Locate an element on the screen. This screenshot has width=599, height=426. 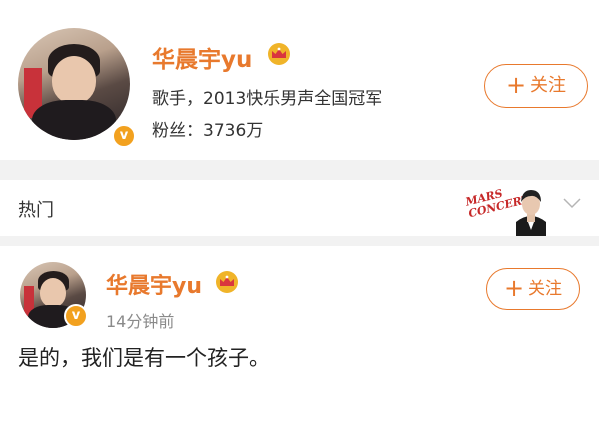
followers-label: 粉丝： is located at coordinates (177, 131).